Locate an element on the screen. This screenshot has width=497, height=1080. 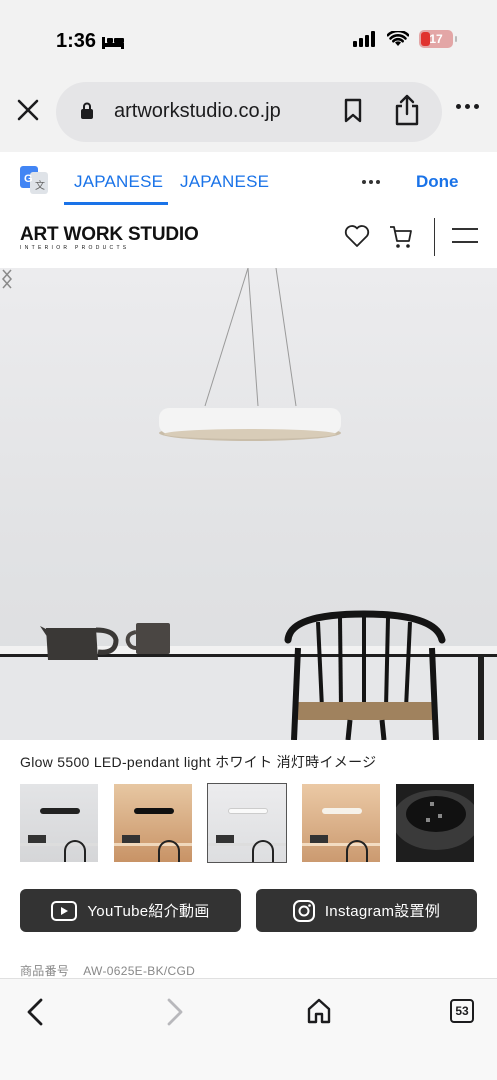
image-caption: Glow 5500 LED-pendant light ホワイト 消灯時イメージ is located at coordinates (198, 762).